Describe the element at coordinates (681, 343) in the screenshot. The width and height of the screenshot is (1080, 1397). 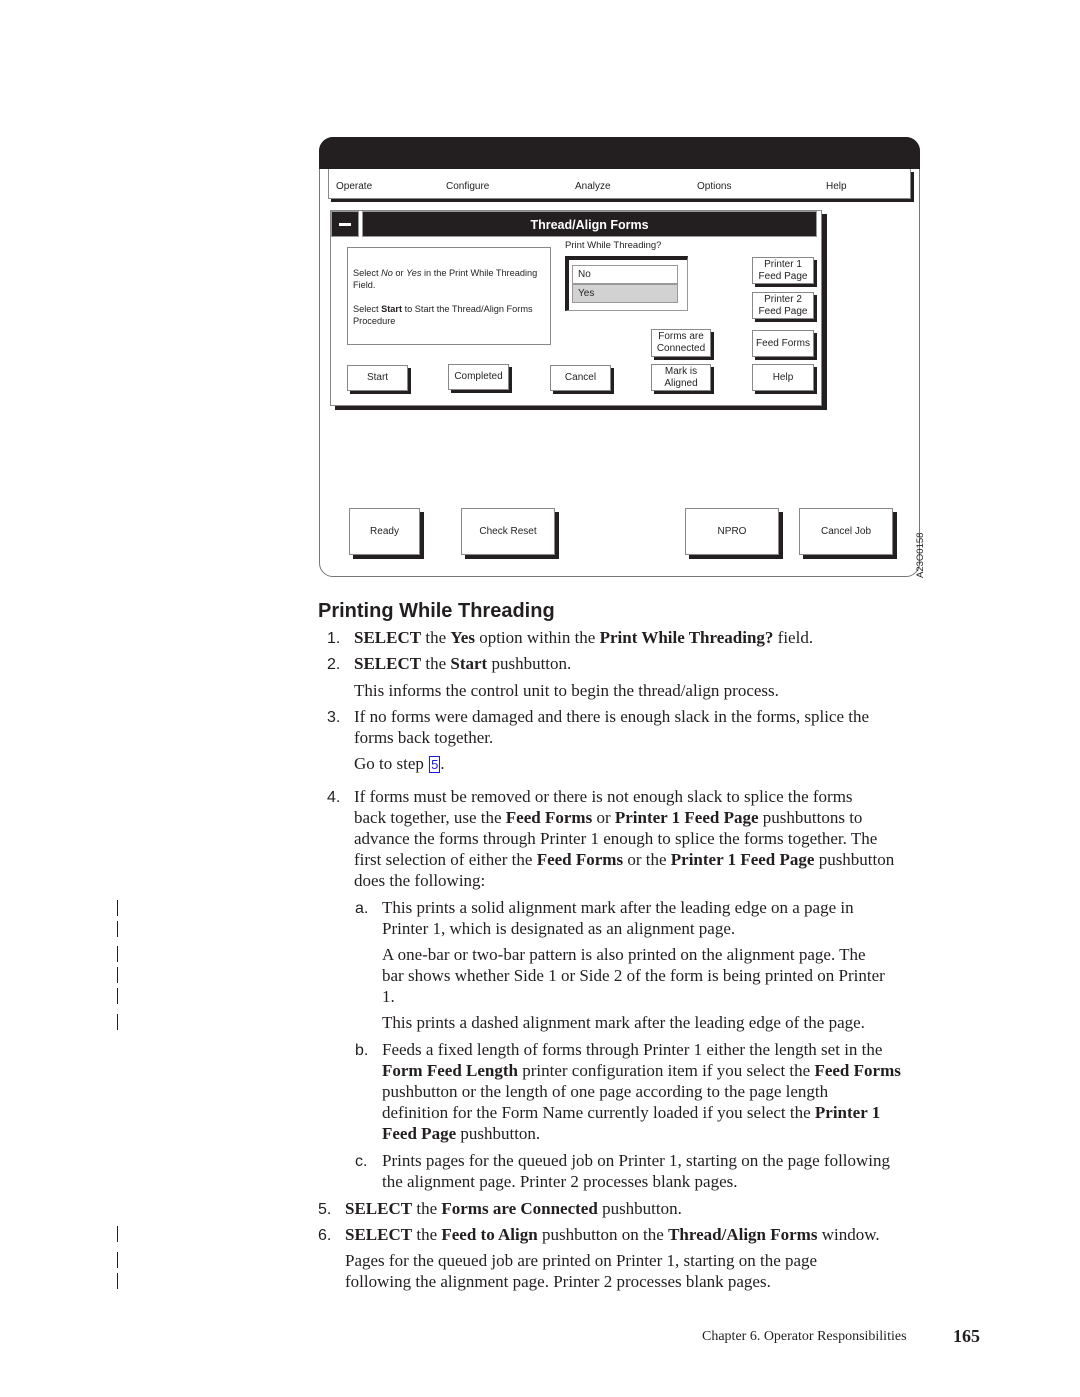
I see `forms-are-connected-button: Forms are Connected` at that location.